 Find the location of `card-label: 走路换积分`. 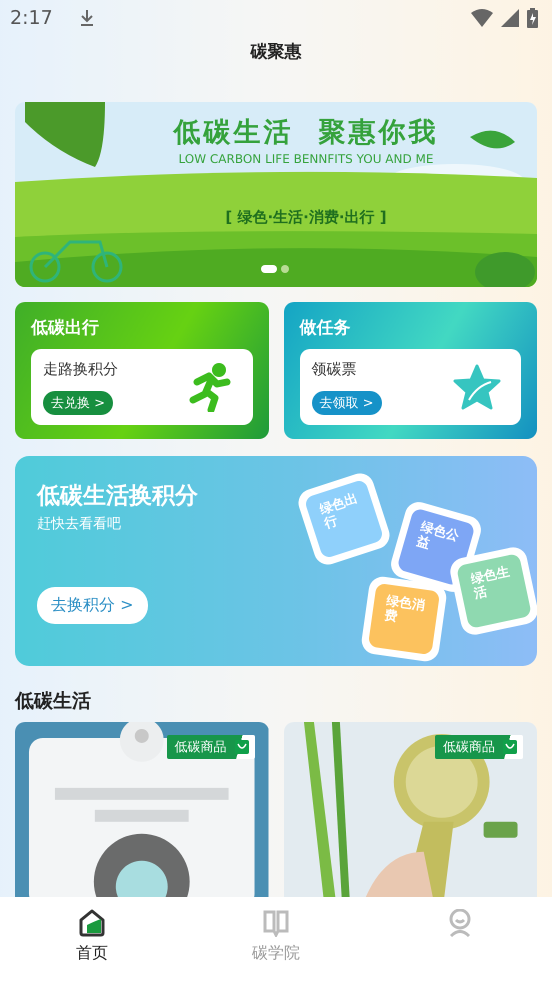

card-label: 走路换积分 is located at coordinates (80, 369).